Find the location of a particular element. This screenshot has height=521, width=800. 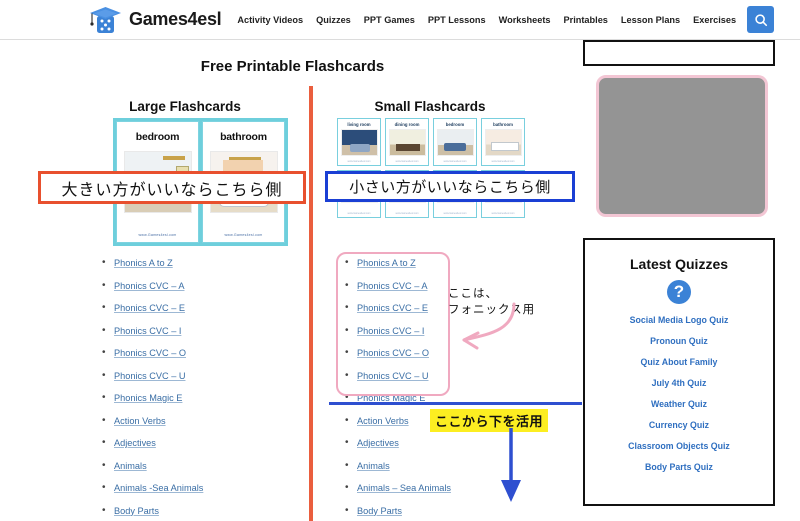

annotation-use-below-highlight: ここから下を活用 is located at coordinates (489, 420).